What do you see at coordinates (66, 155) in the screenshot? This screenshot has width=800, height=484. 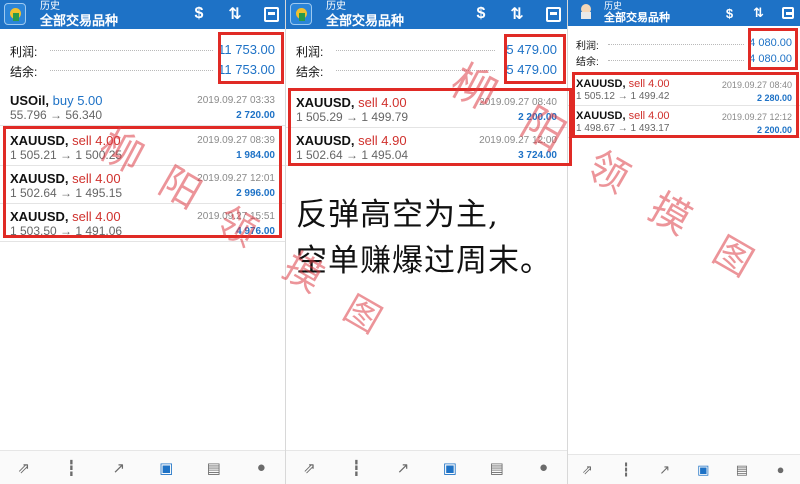 I see `order-prices: 1 505.21 → 1 500.25` at bounding box center [66, 155].